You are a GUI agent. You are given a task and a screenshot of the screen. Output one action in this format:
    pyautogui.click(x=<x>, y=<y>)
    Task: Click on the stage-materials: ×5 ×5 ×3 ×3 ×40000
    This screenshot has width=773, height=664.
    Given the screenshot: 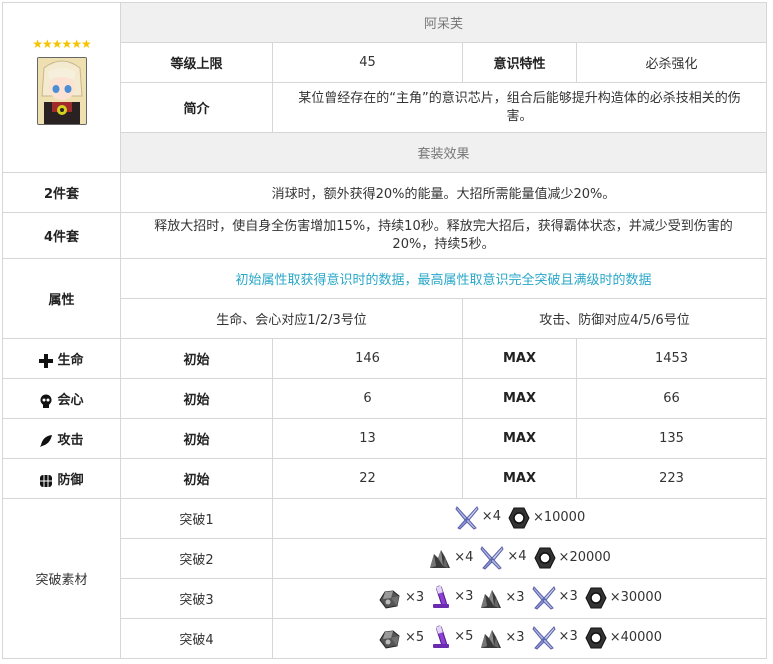 What is the action you would take?
    pyautogui.click(x=519, y=638)
    